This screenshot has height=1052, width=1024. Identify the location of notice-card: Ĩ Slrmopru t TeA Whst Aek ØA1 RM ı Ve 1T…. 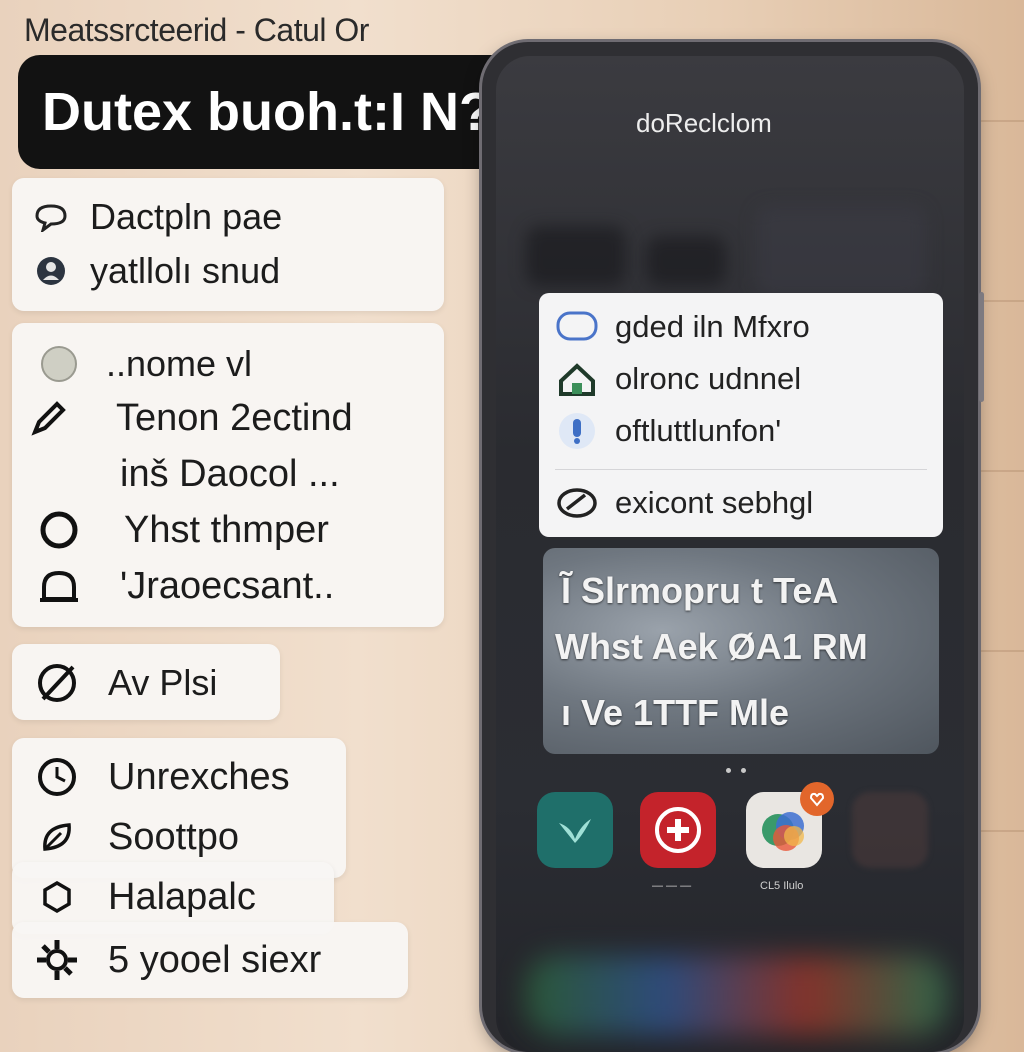
(741, 651).